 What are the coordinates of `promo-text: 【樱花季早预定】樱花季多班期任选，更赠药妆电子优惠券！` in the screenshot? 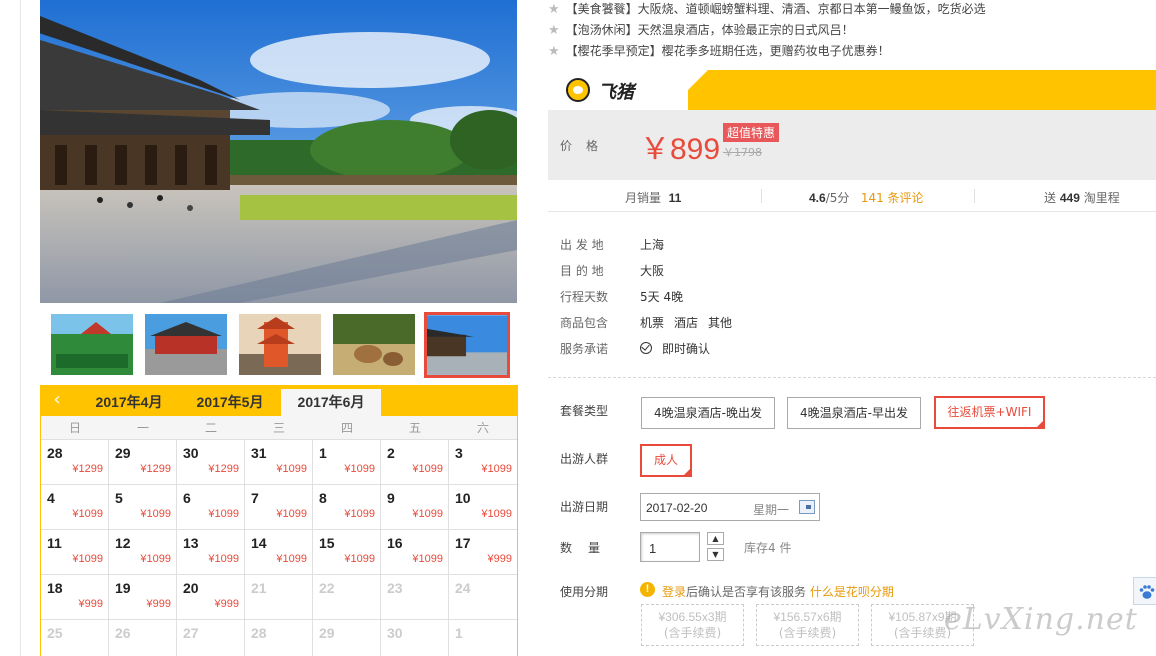 It's located at (727, 51).